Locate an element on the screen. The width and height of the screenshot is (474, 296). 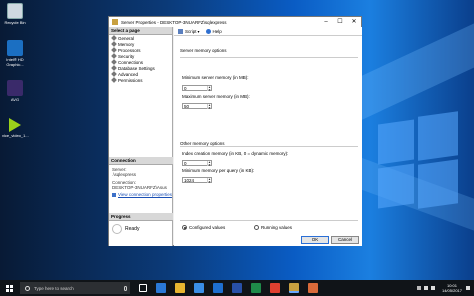
min-server-memory-label: Minimum server memory (in MB): is located at coordinates (215, 77).